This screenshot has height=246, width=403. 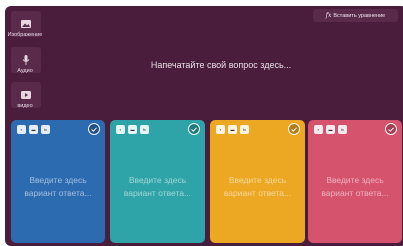 What do you see at coordinates (26, 60) in the screenshot?
I see `microphone-icon` at bounding box center [26, 60].